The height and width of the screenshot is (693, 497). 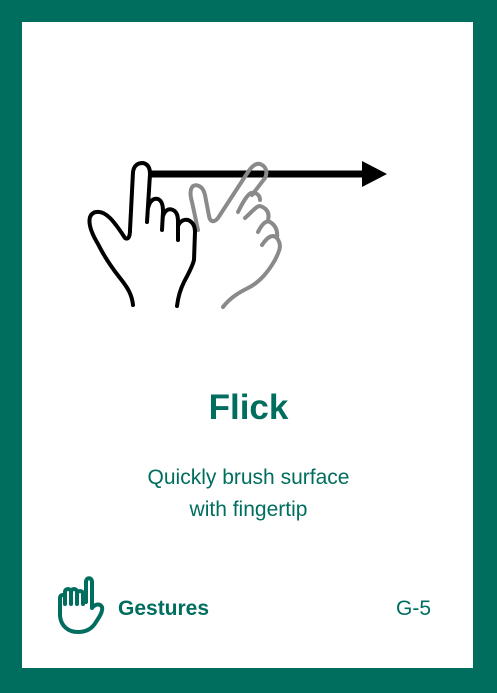 I want to click on flick-hand-arrow-icon, so click(x=237, y=235).